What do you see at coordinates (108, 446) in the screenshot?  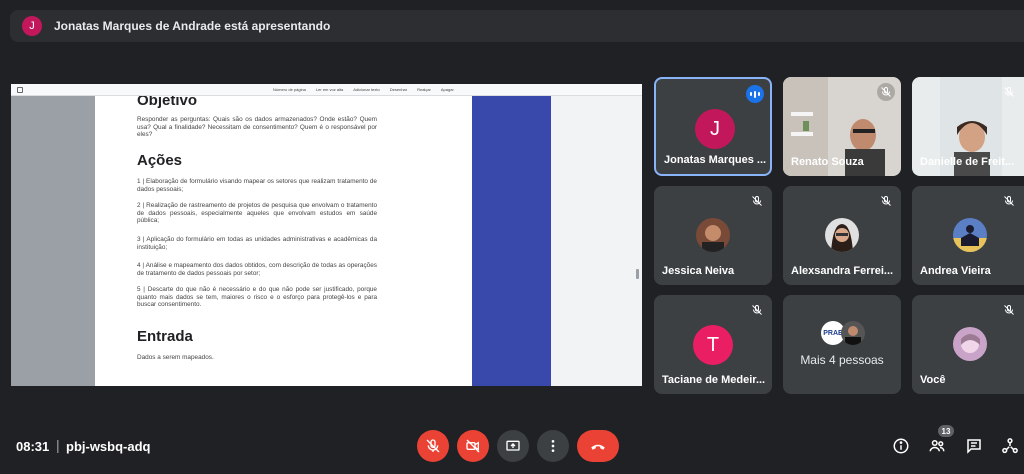 I see `meeting-code: pbj-wsbq-adq` at bounding box center [108, 446].